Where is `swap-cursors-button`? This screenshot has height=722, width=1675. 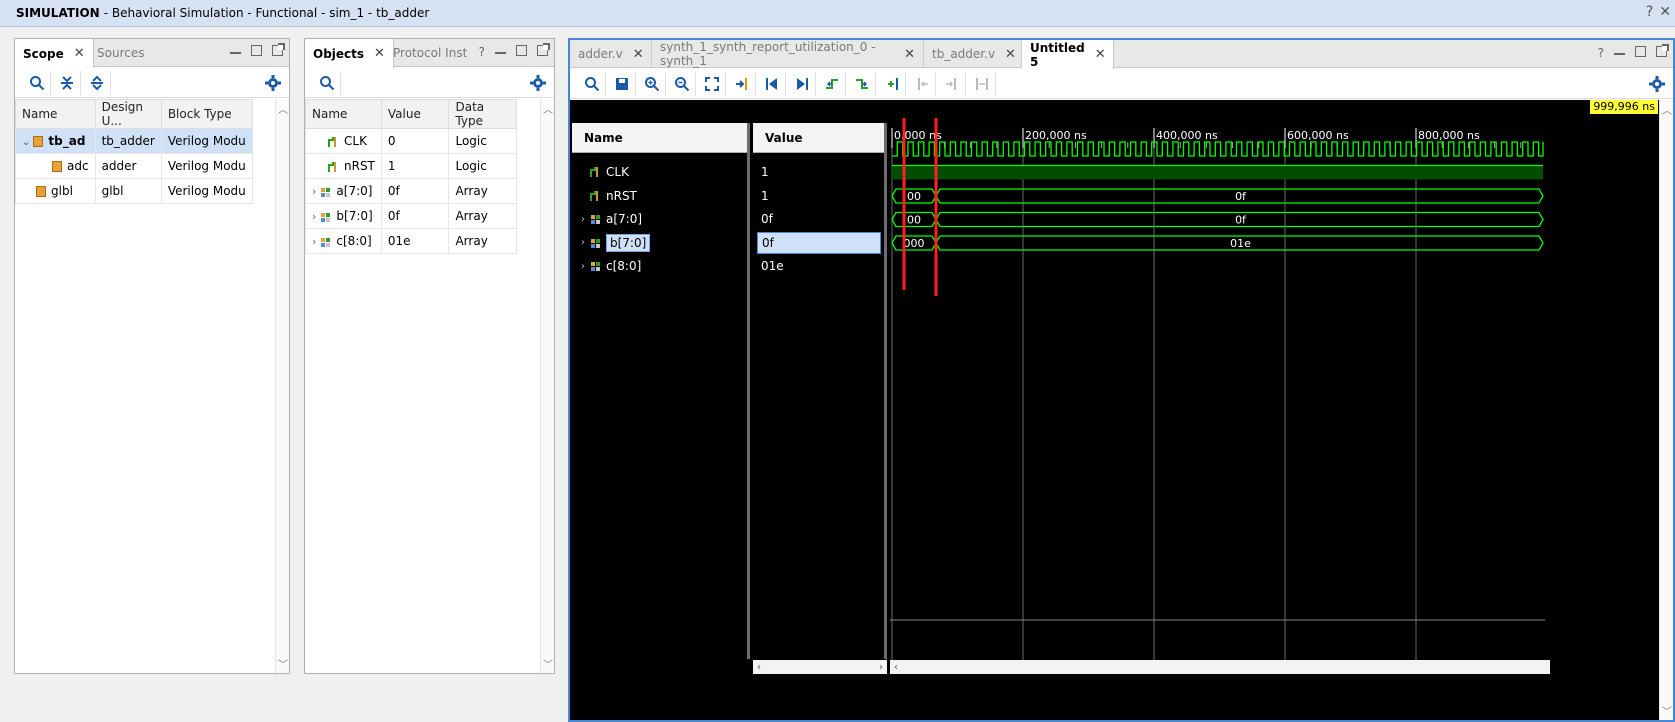
swap-cursors-button is located at coordinates (982, 83).